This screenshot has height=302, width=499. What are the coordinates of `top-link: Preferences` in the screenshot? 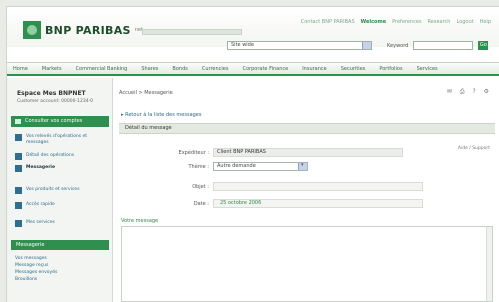 It's located at (406, 22).